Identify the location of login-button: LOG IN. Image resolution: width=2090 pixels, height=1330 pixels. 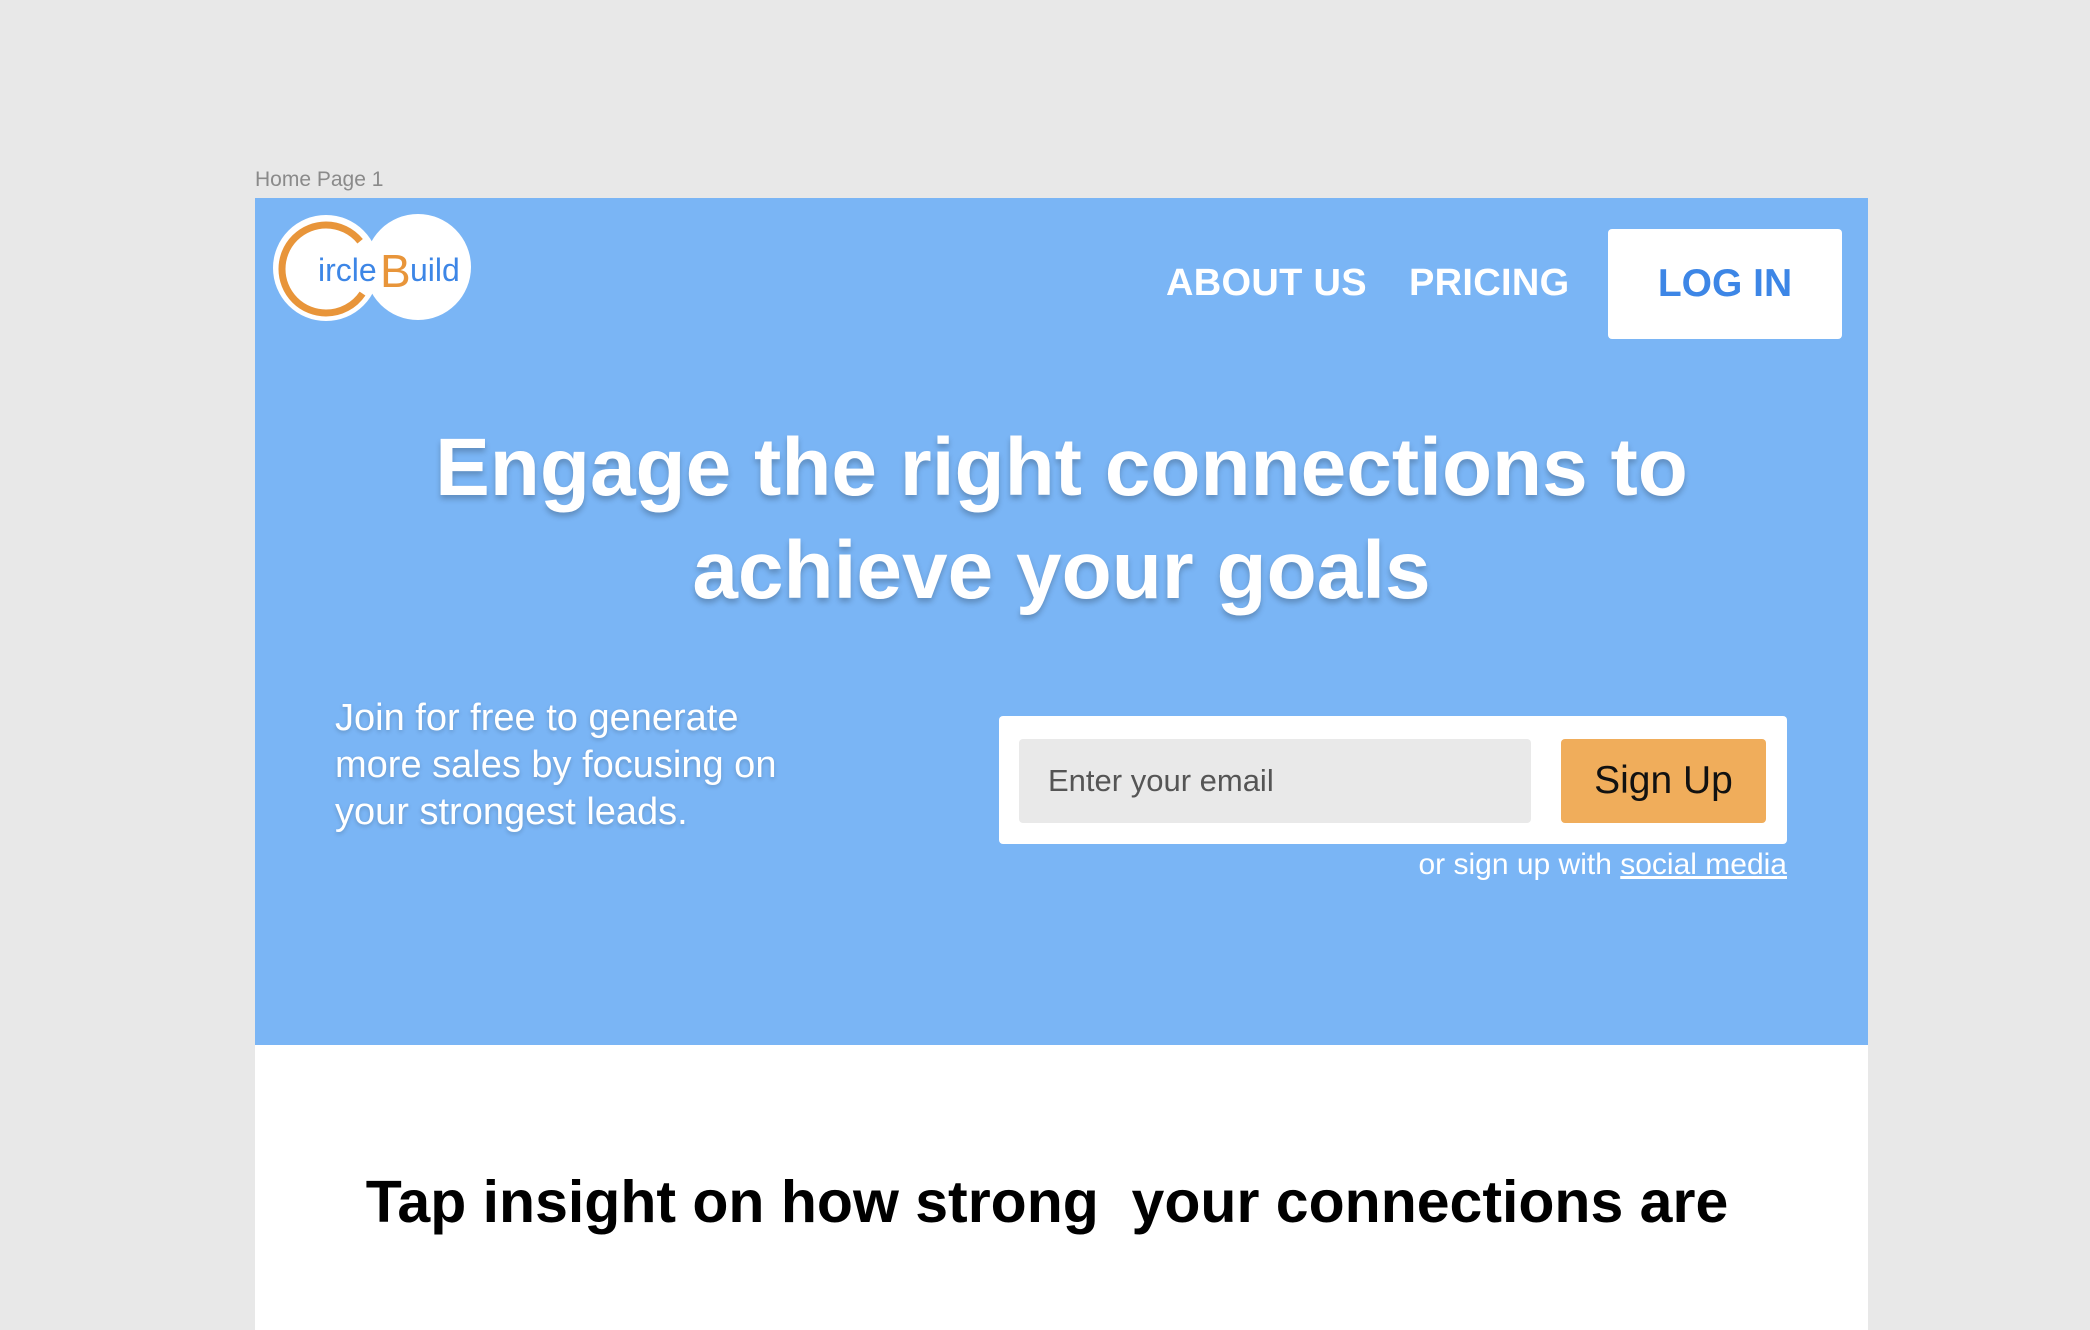
(1725, 284).